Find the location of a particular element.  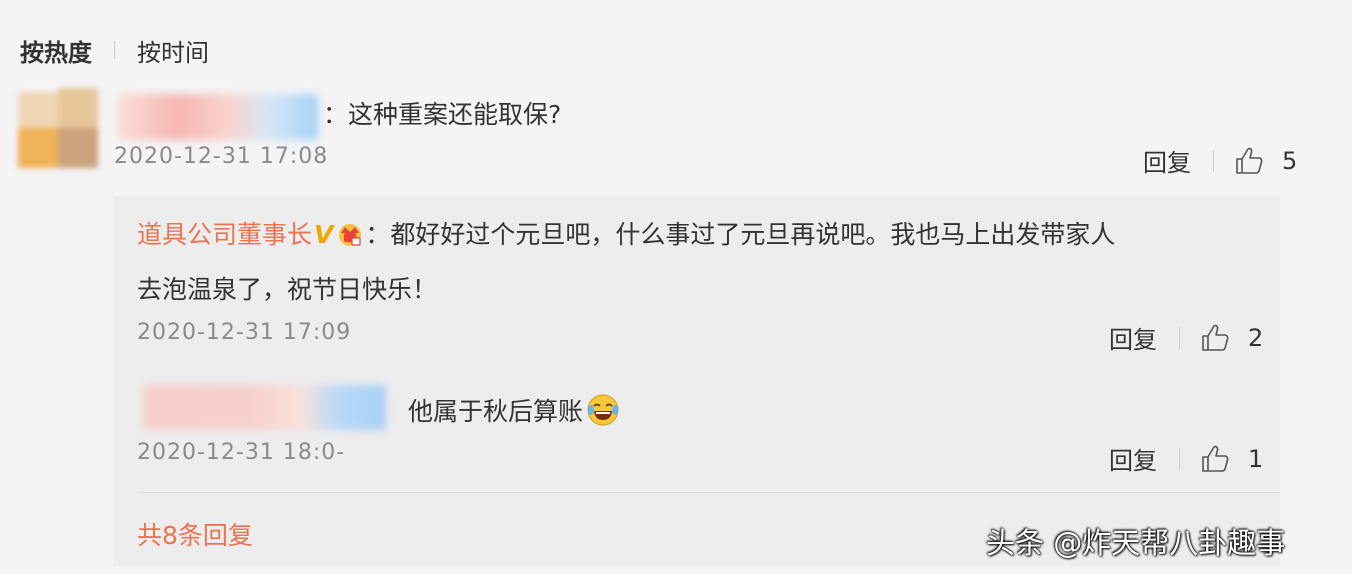

reply-timestamp: 2020-12-31 17:09 is located at coordinates (244, 332).